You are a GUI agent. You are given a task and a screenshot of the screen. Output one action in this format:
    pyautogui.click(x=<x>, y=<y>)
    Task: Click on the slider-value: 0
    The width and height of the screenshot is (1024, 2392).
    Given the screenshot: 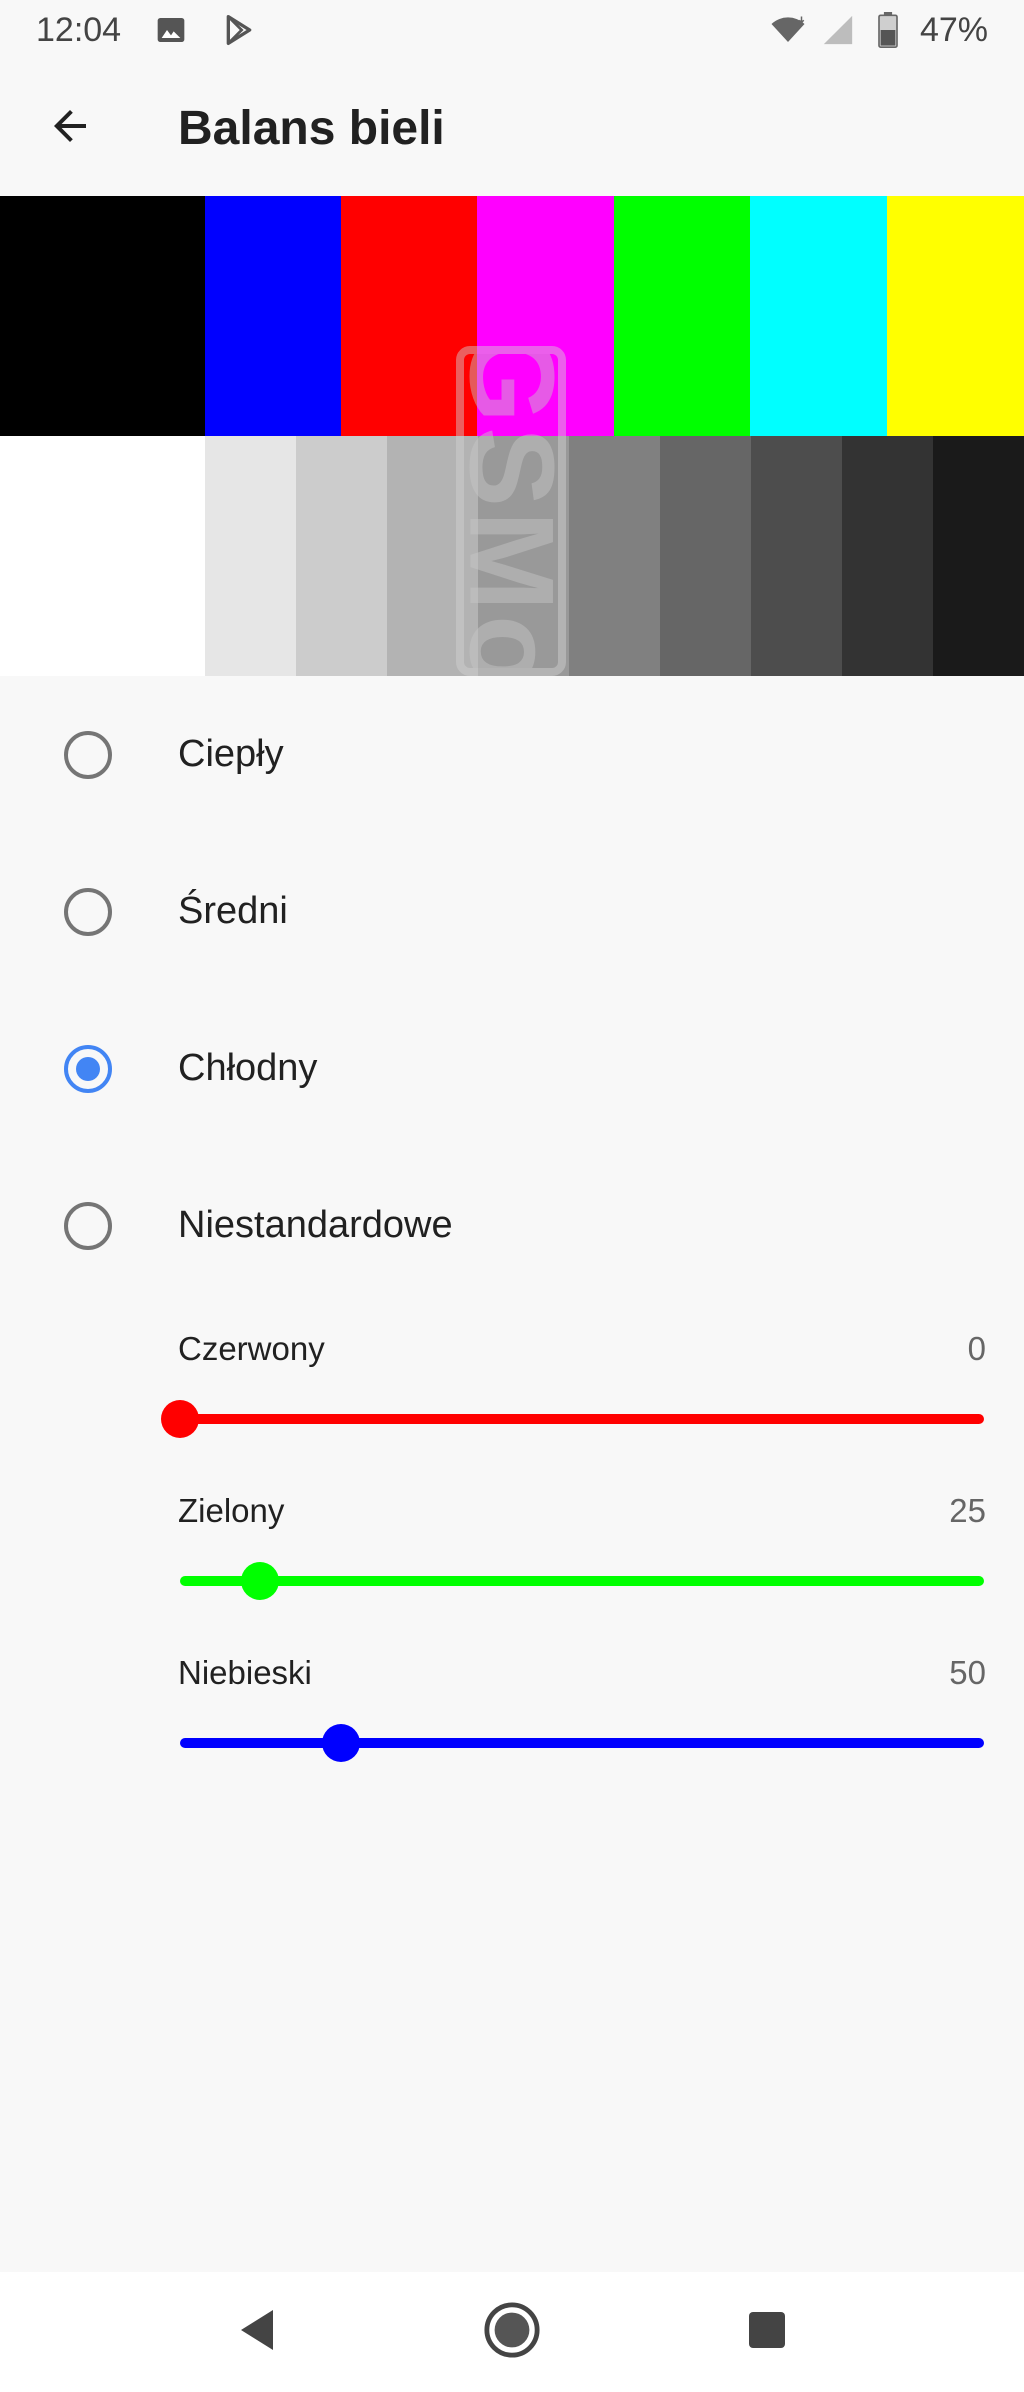 What is the action you would take?
    pyautogui.click(x=976, y=1348)
    